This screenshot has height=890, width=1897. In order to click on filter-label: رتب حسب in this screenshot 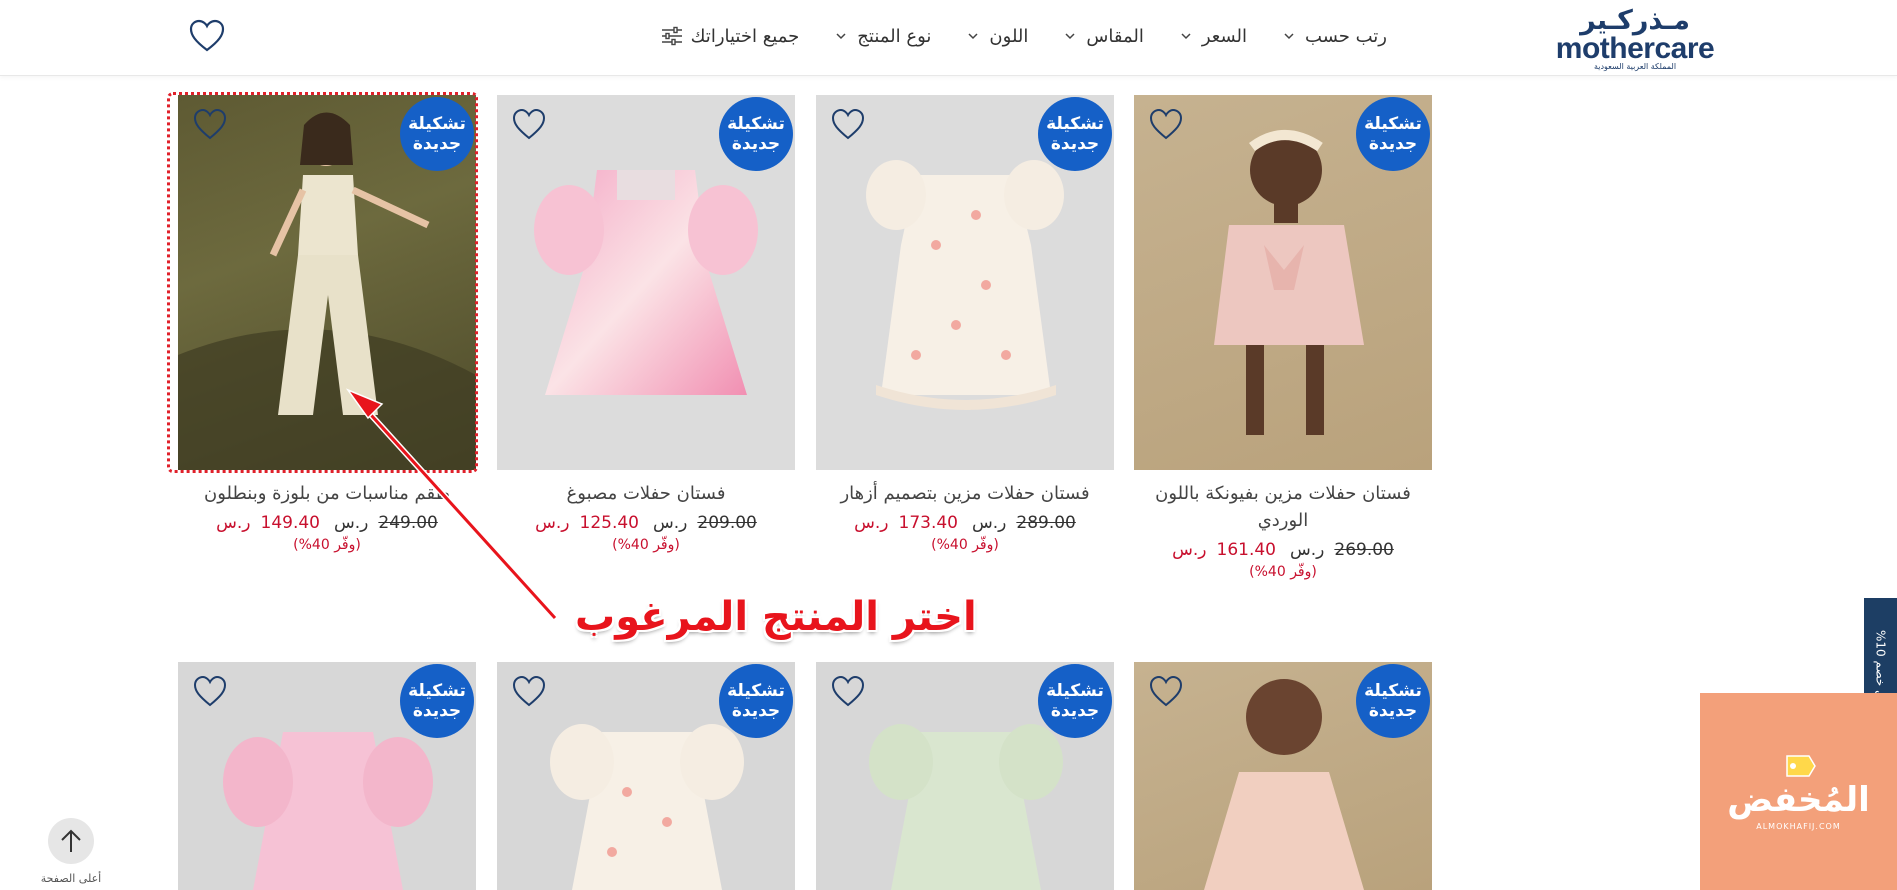, I will do `click(1346, 36)`.